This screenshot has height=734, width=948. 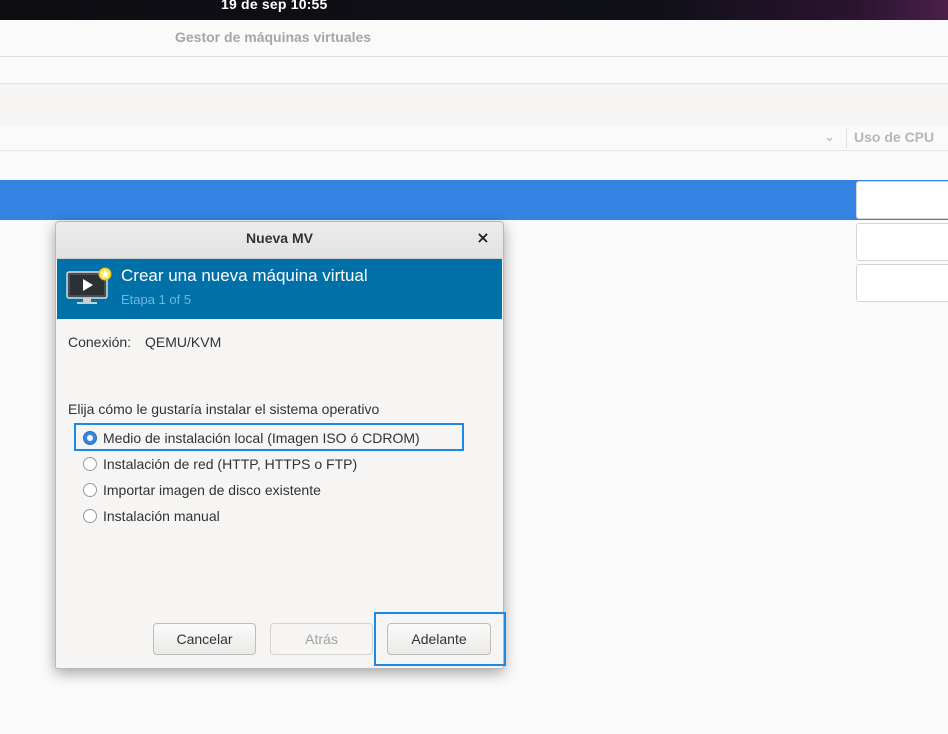 I want to click on toolbar, so click(x=474, y=105).